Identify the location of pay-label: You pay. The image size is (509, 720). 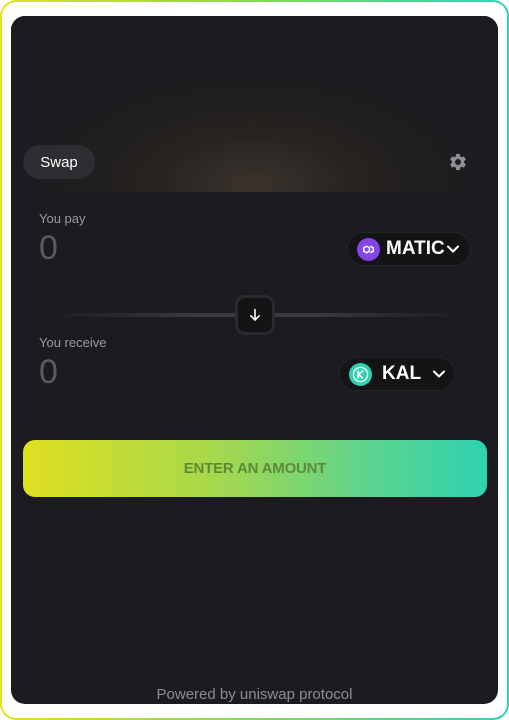
(62, 218).